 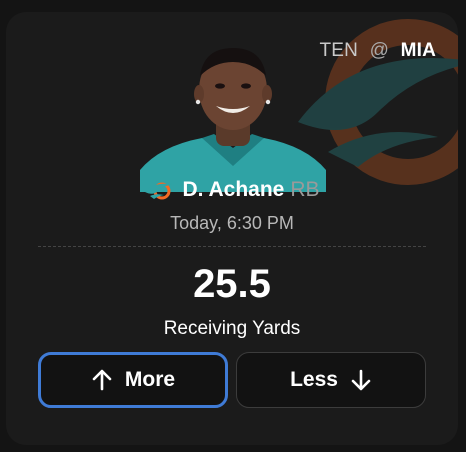 What do you see at coordinates (159, 191) in the screenshot?
I see `dolphins-logo-icon` at bounding box center [159, 191].